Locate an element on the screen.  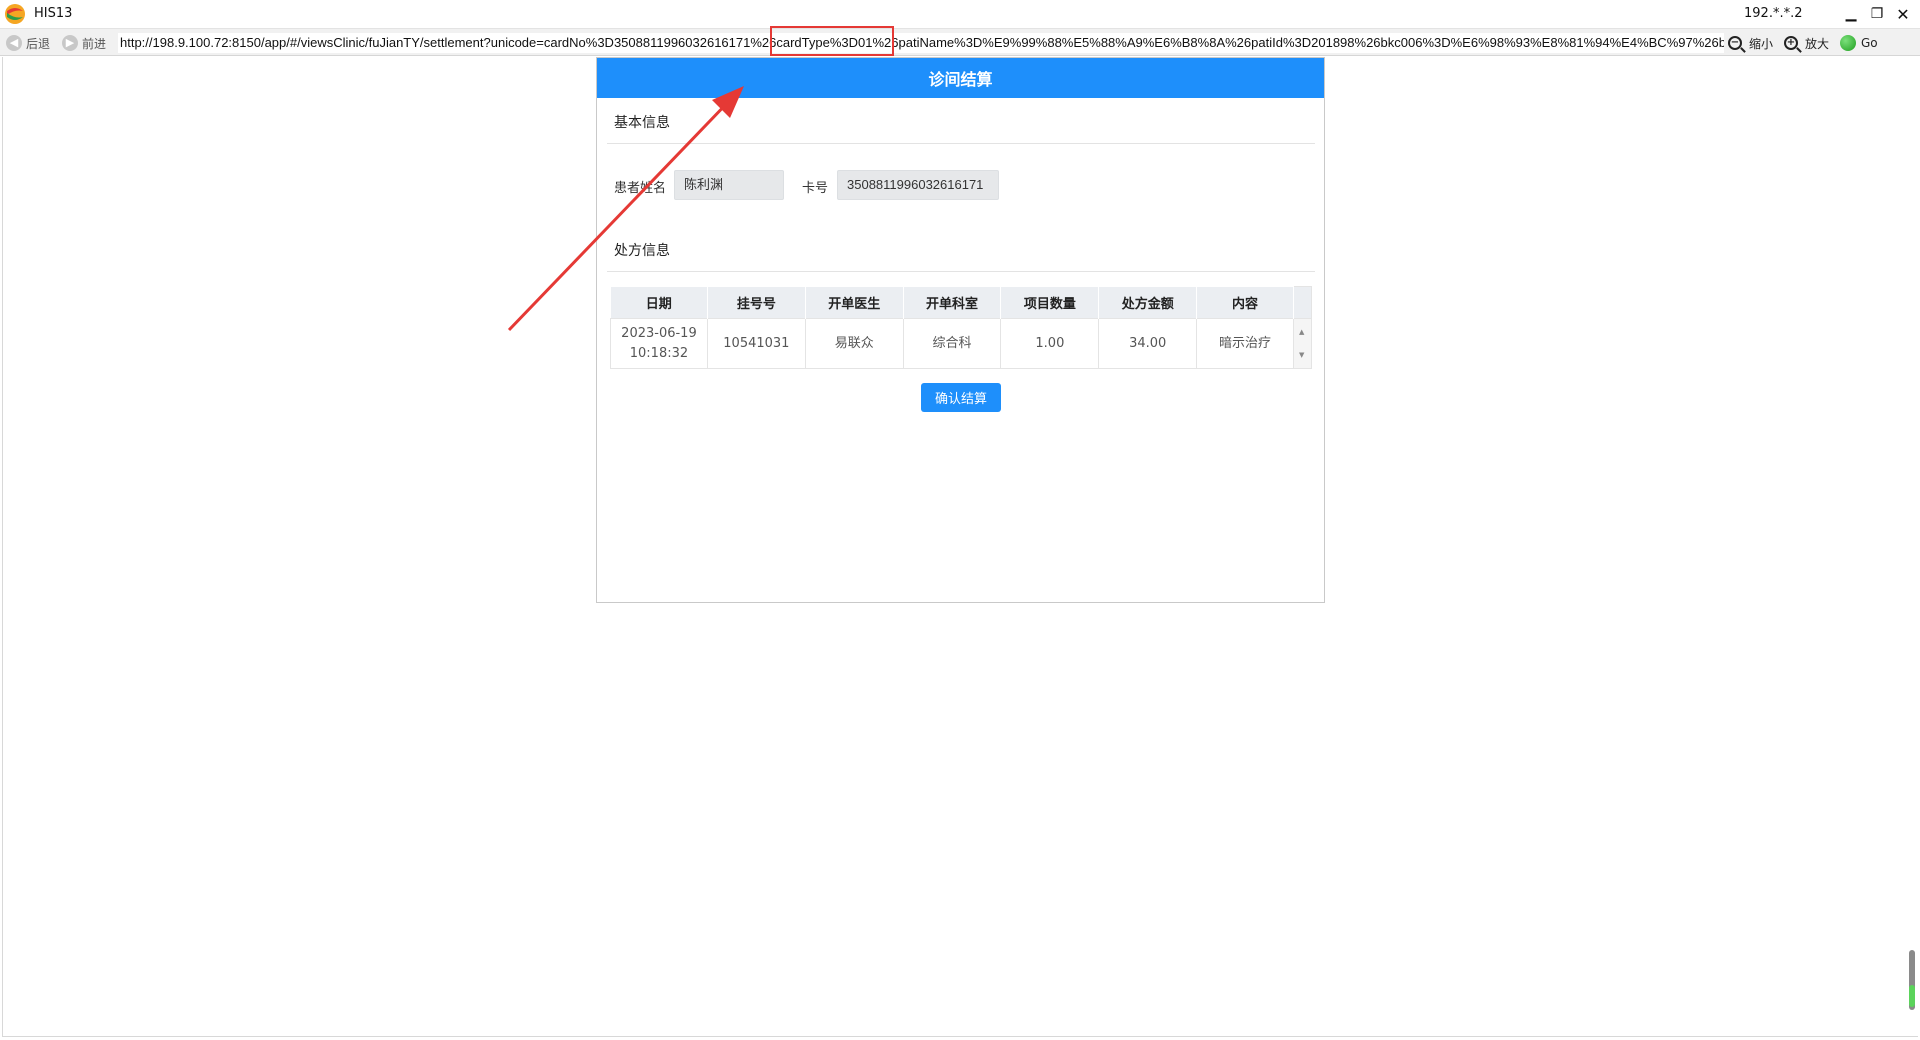
col-header-qty: 项目数量 is located at coordinates (1050, 302).